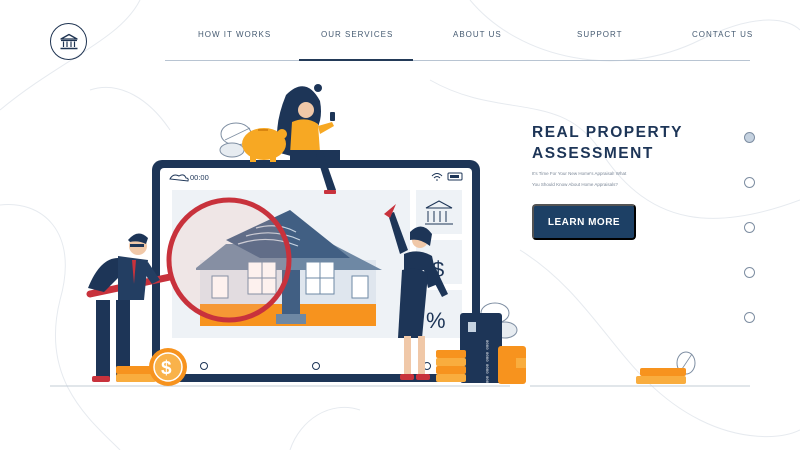  What do you see at coordinates (512, 365) in the screenshot?
I see `wallet-icon` at bounding box center [512, 365].